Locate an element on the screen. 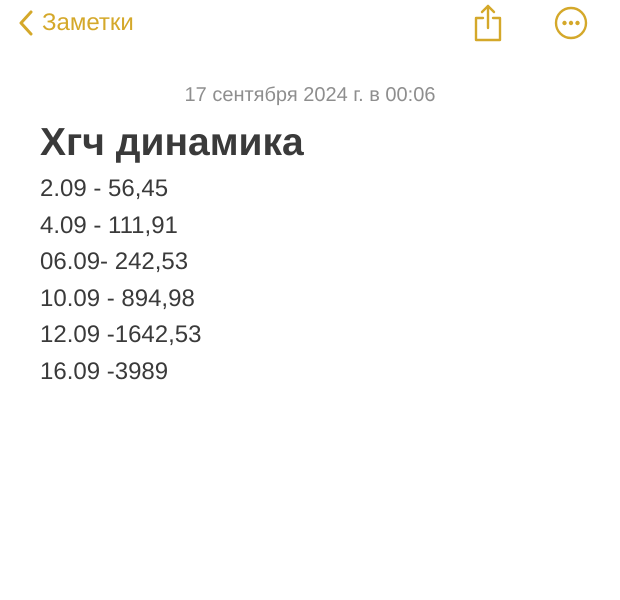 This screenshot has width=620, height=600. note-line: 12.09 -1642,53 is located at coordinates (121, 335).